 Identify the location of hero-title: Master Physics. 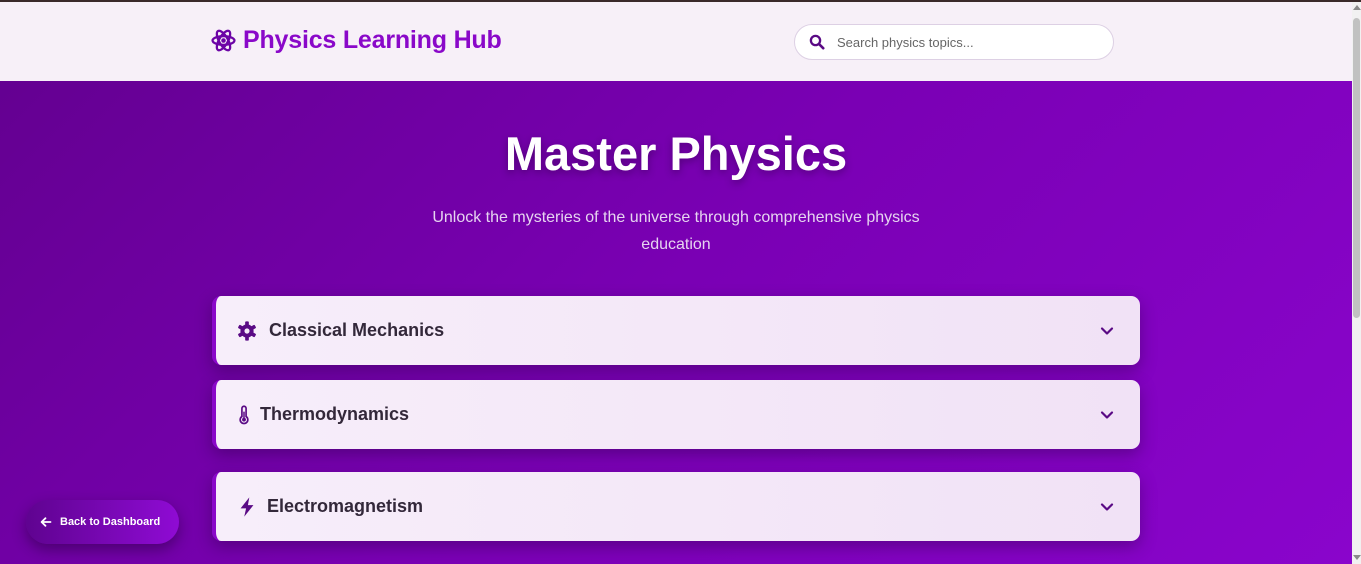
(676, 153).